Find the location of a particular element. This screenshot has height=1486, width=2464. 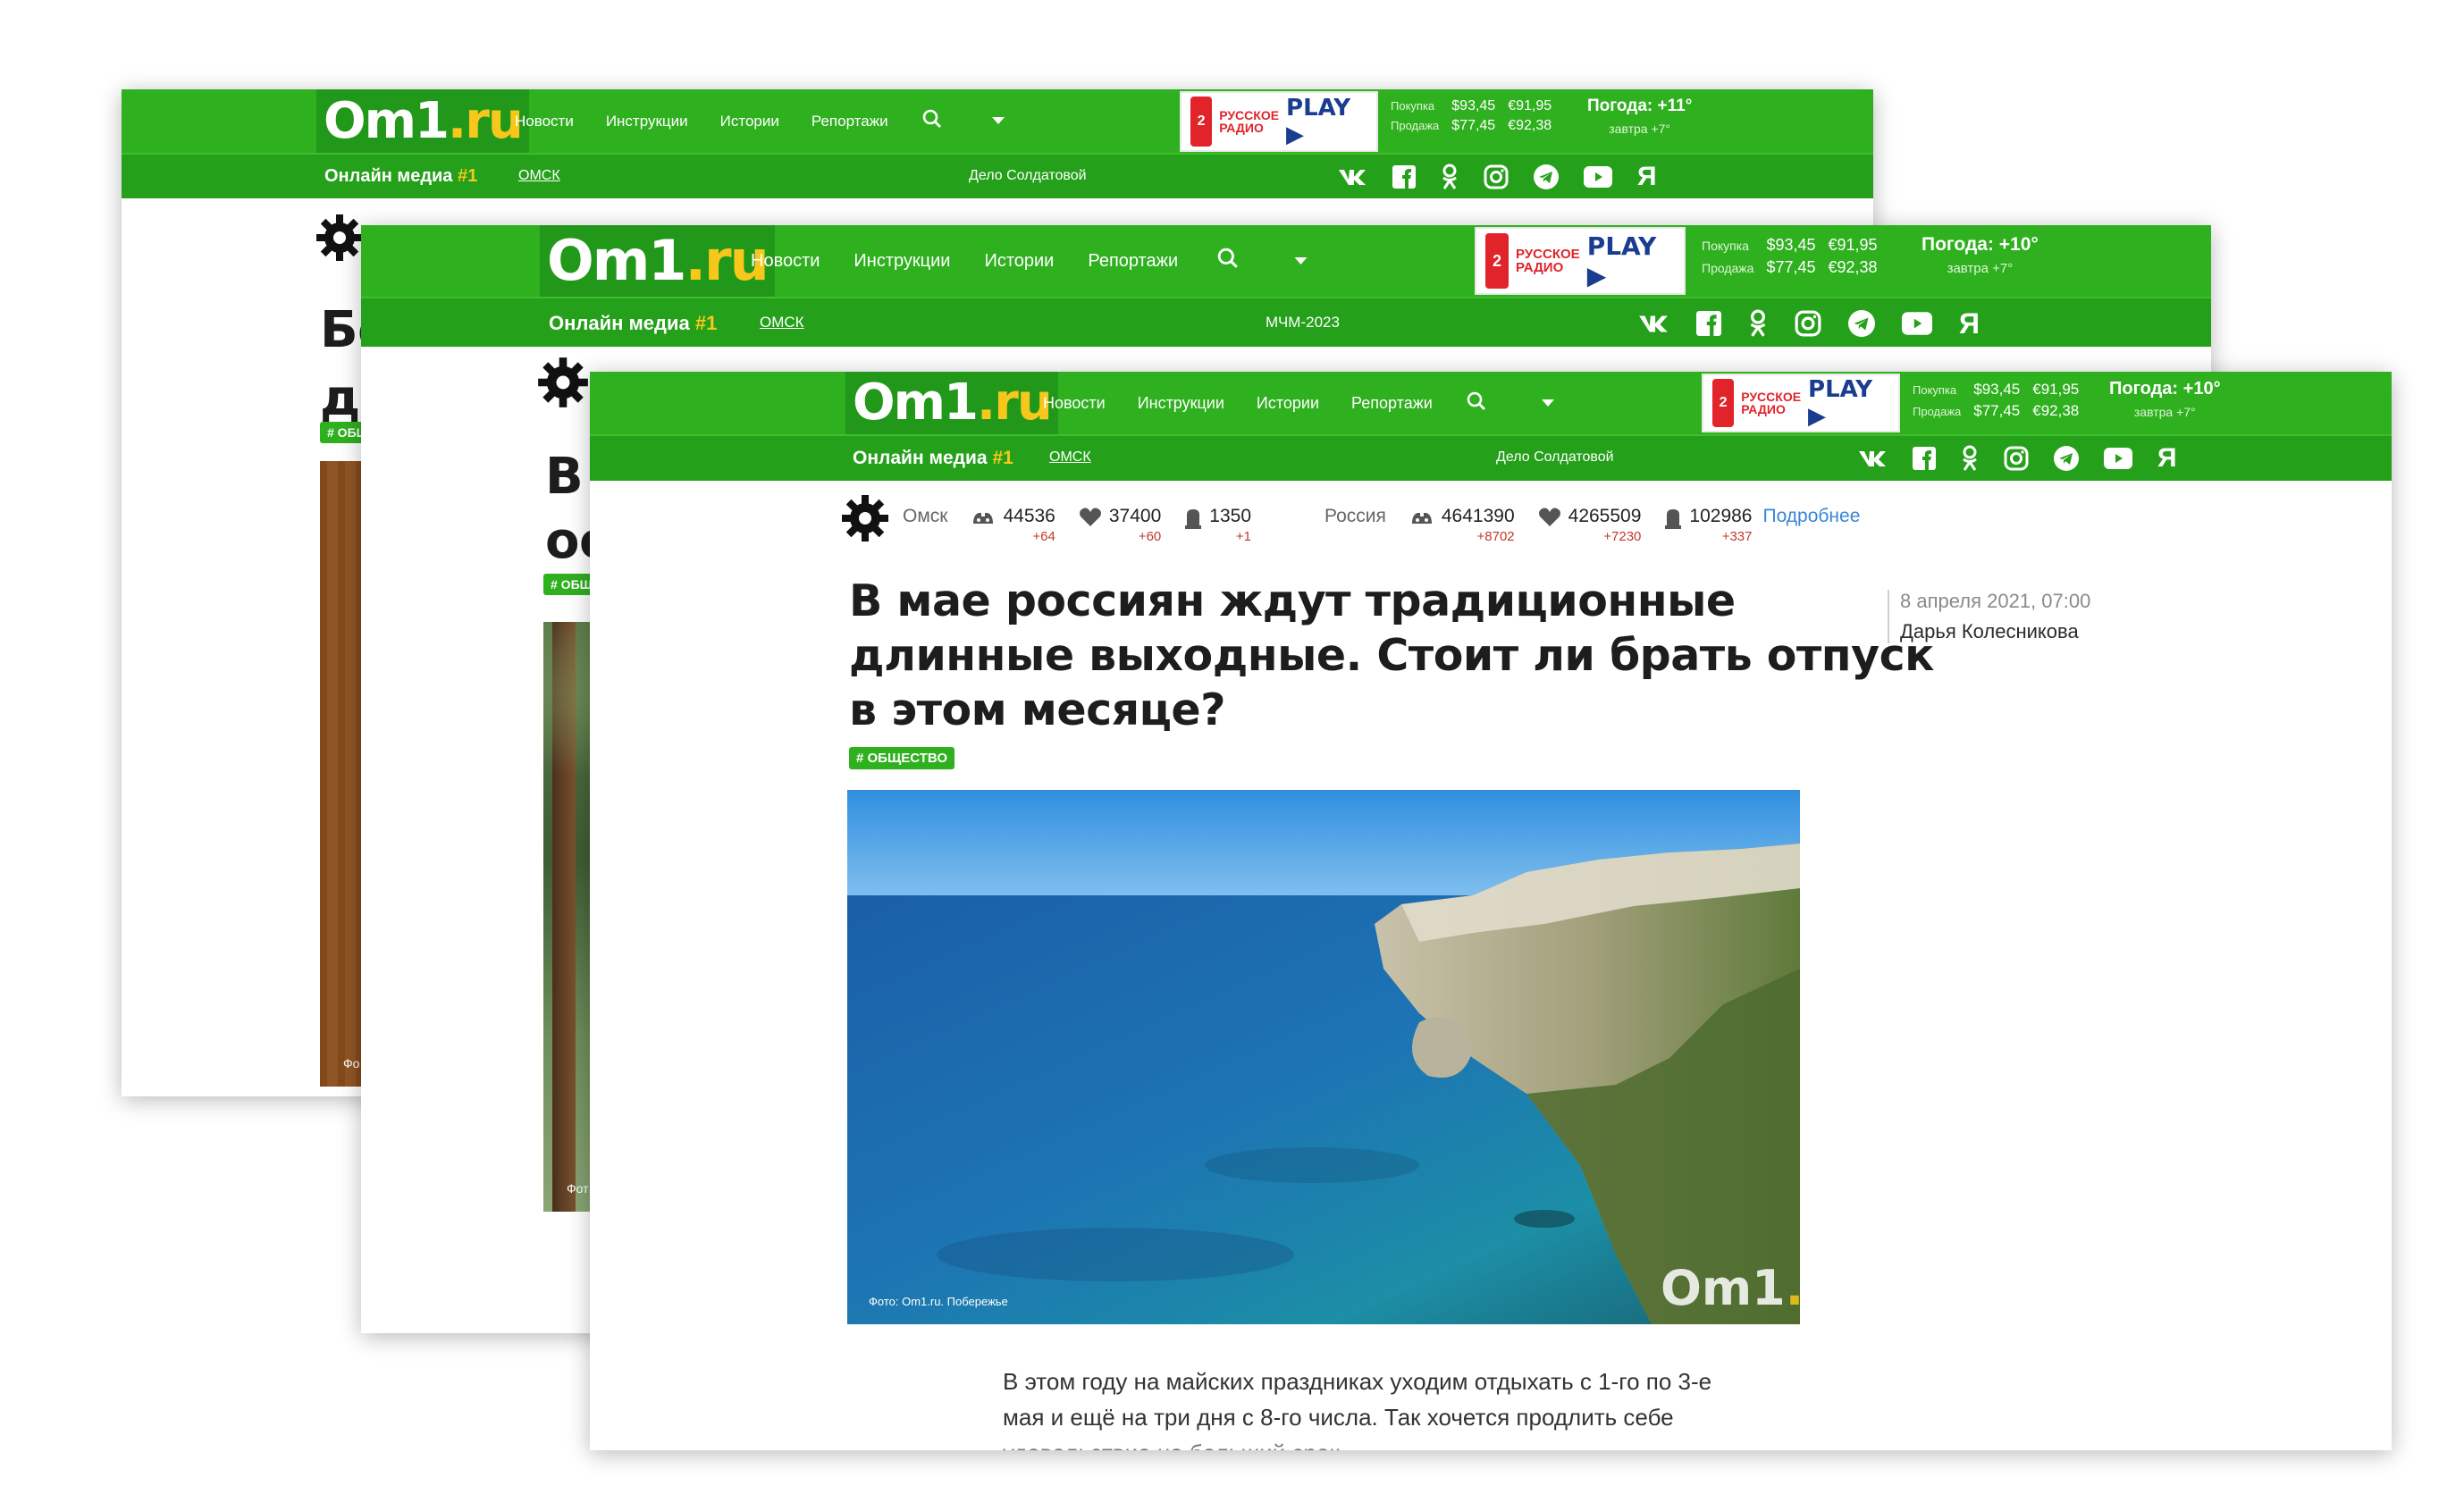

weather-tomorrow: завтра +7° is located at coordinates (1640, 129).